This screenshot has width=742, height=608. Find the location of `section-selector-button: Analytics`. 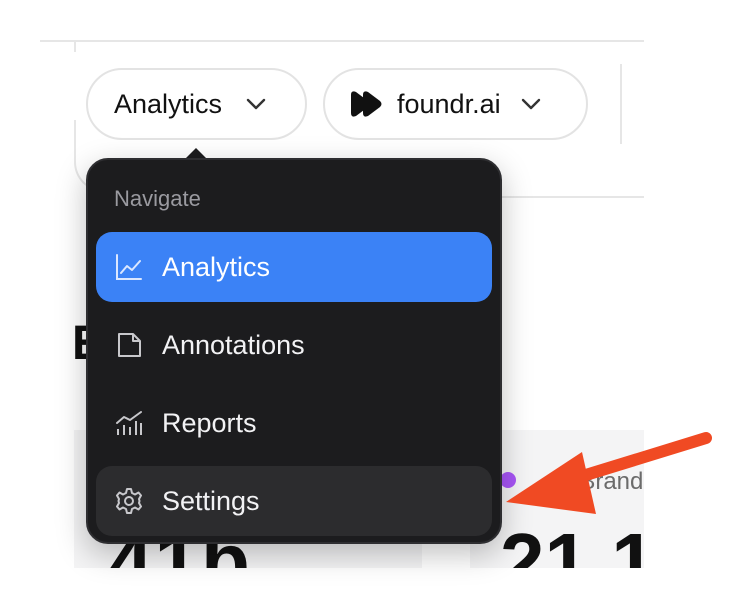

section-selector-button: Analytics is located at coordinates (196, 104).